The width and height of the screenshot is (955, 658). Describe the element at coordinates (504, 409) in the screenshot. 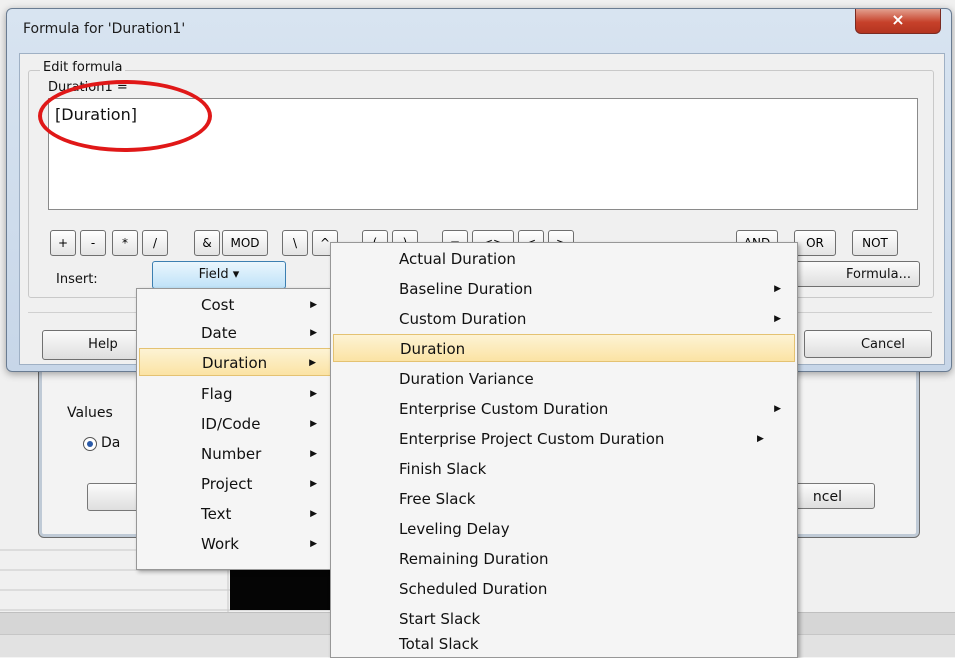

I see `menu-item-label: Enterprise Custom Duration` at that location.